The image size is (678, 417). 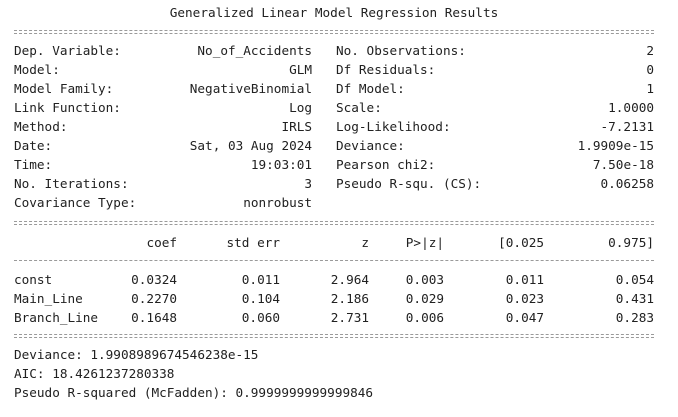 I want to click on info-right-label: Pearson chi2:, so click(x=386, y=164).